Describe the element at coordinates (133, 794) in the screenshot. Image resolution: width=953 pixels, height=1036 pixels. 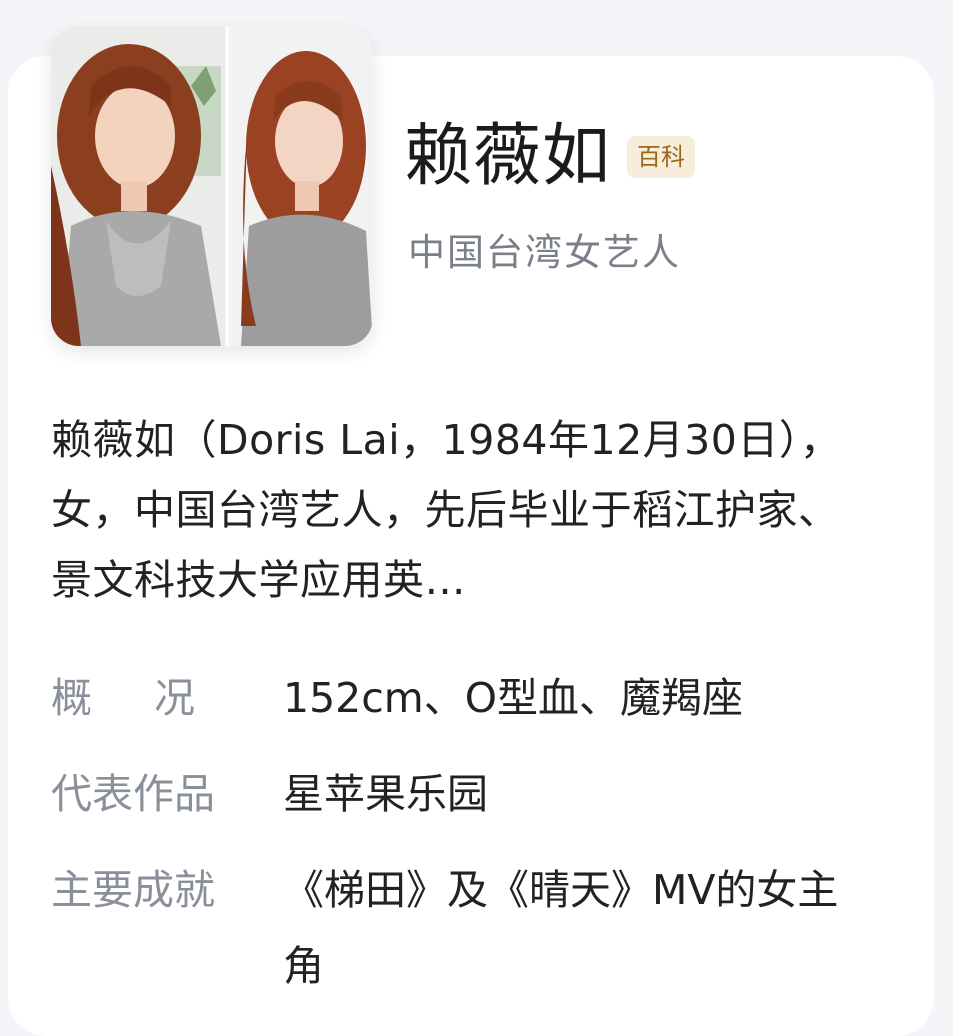
I see `fact-label: 代表作品` at that location.